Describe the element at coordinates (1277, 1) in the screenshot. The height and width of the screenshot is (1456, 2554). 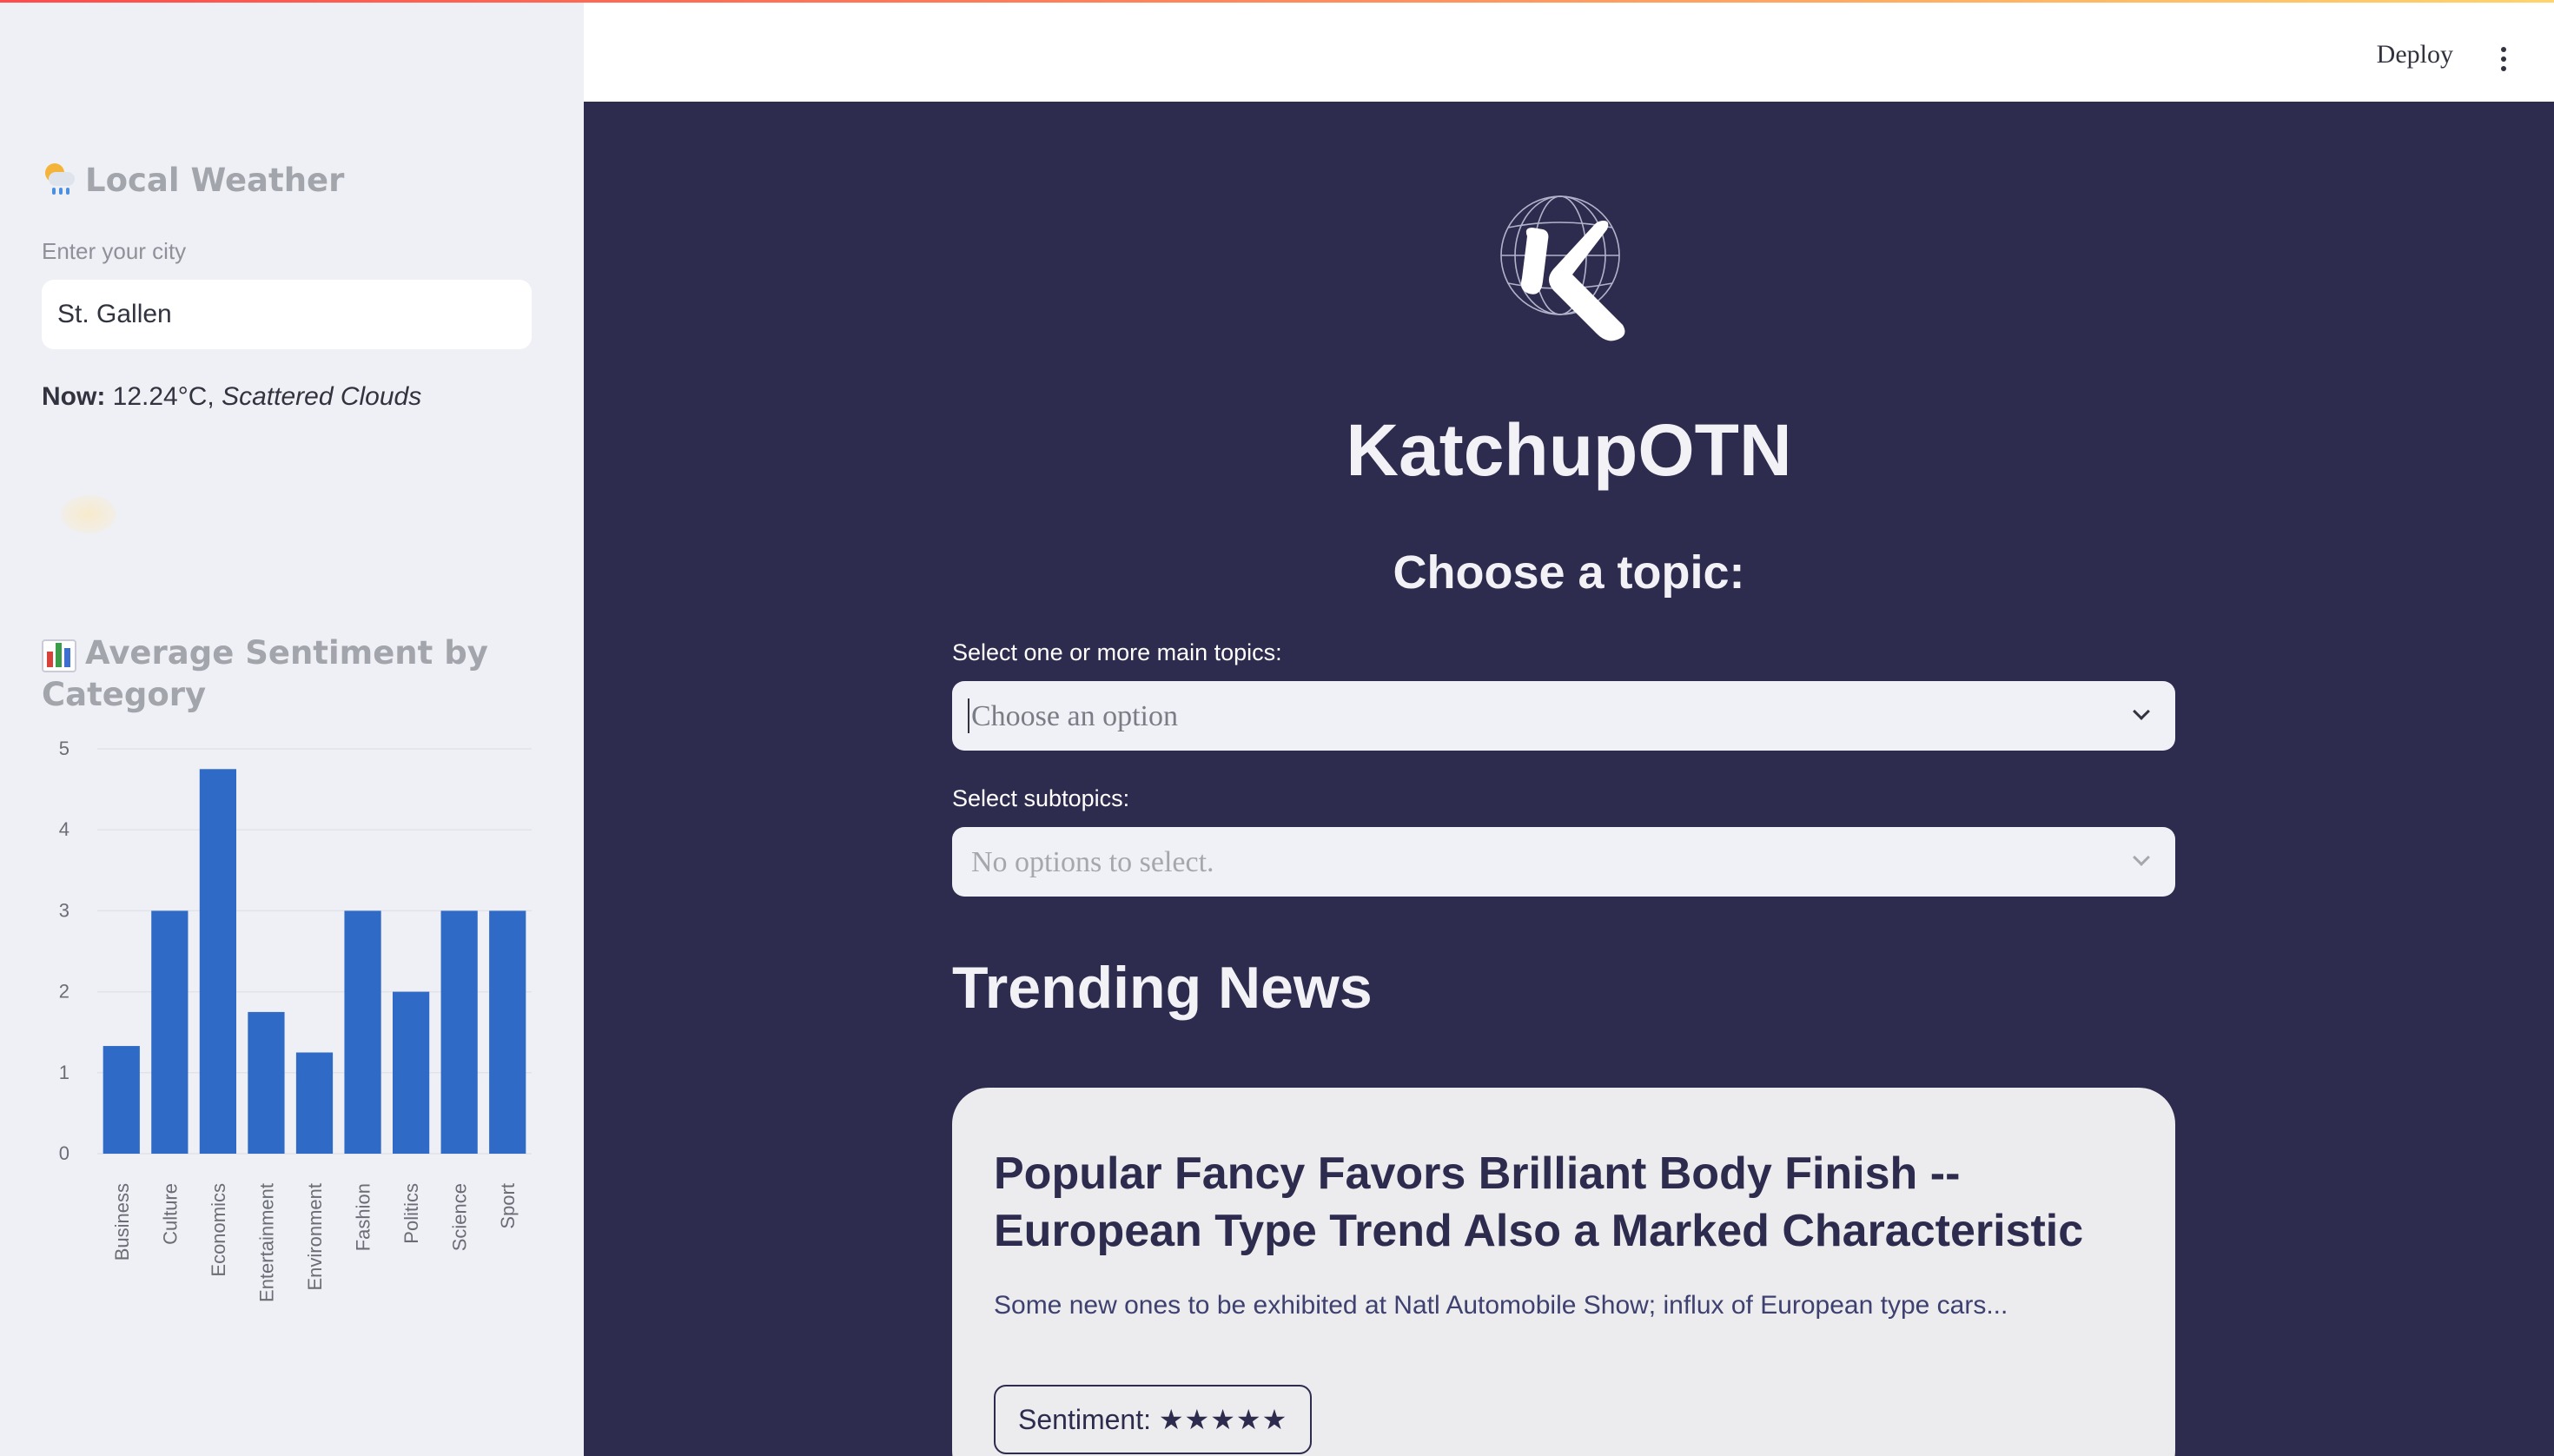
I see `top-decoration-bar` at that location.